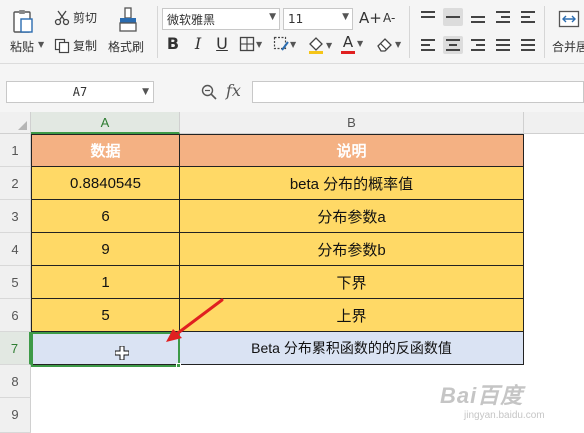 The height and width of the screenshot is (433, 584). What do you see at coordinates (80, 92) in the screenshot?
I see `name-box: A7 ▼` at bounding box center [80, 92].